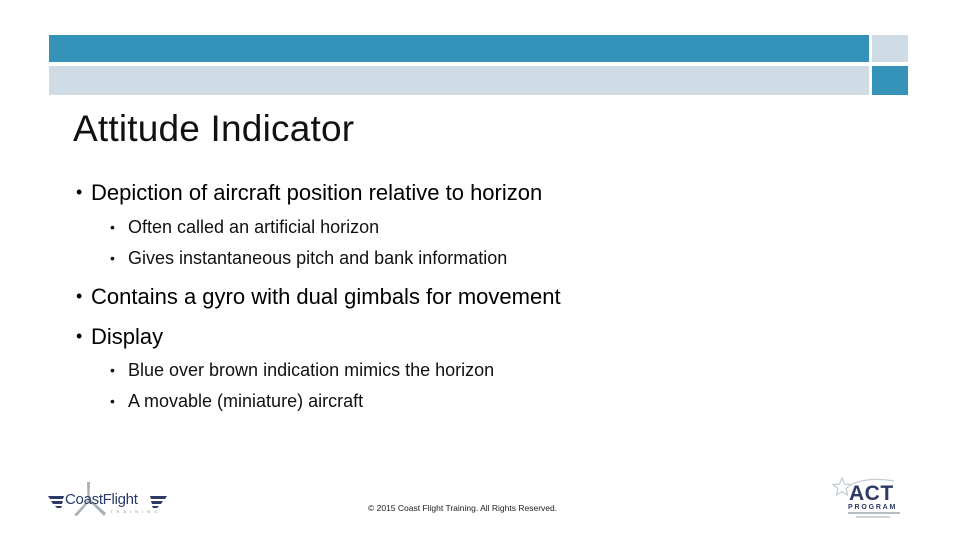  I want to click on bullet-item: • Display, so click(120, 337).